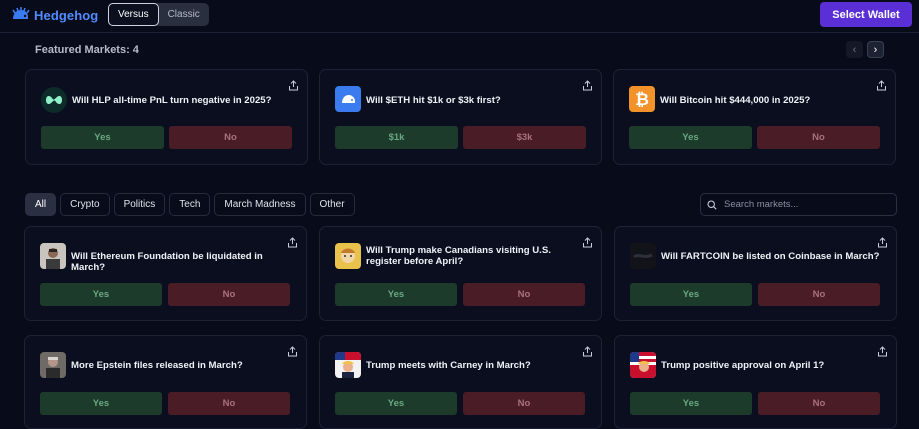  I want to click on bitcoin-icon: ₿, so click(642, 99).